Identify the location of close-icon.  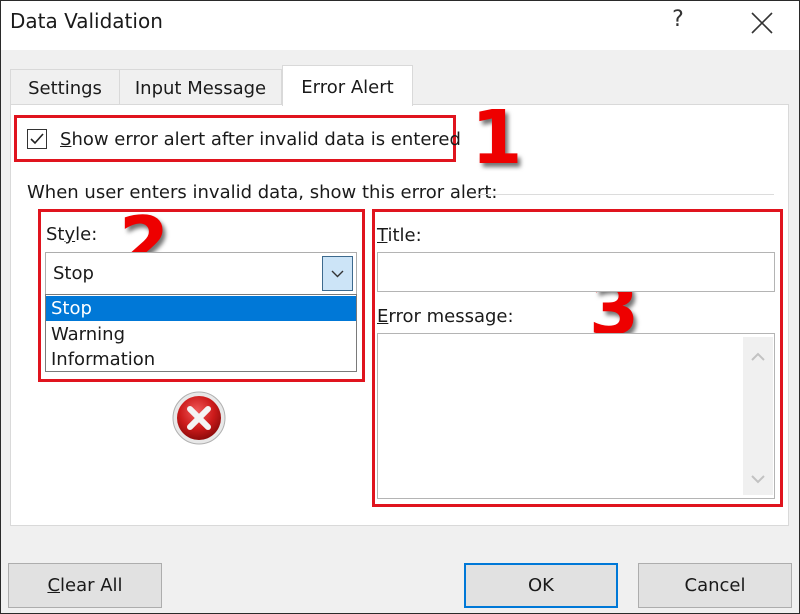
(762, 23).